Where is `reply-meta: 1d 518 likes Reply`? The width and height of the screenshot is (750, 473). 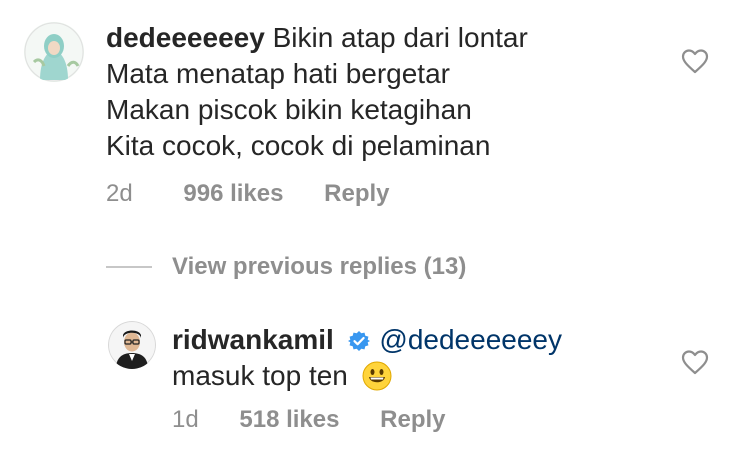 reply-meta: 1d 518 likes Reply is located at coordinates (309, 420).